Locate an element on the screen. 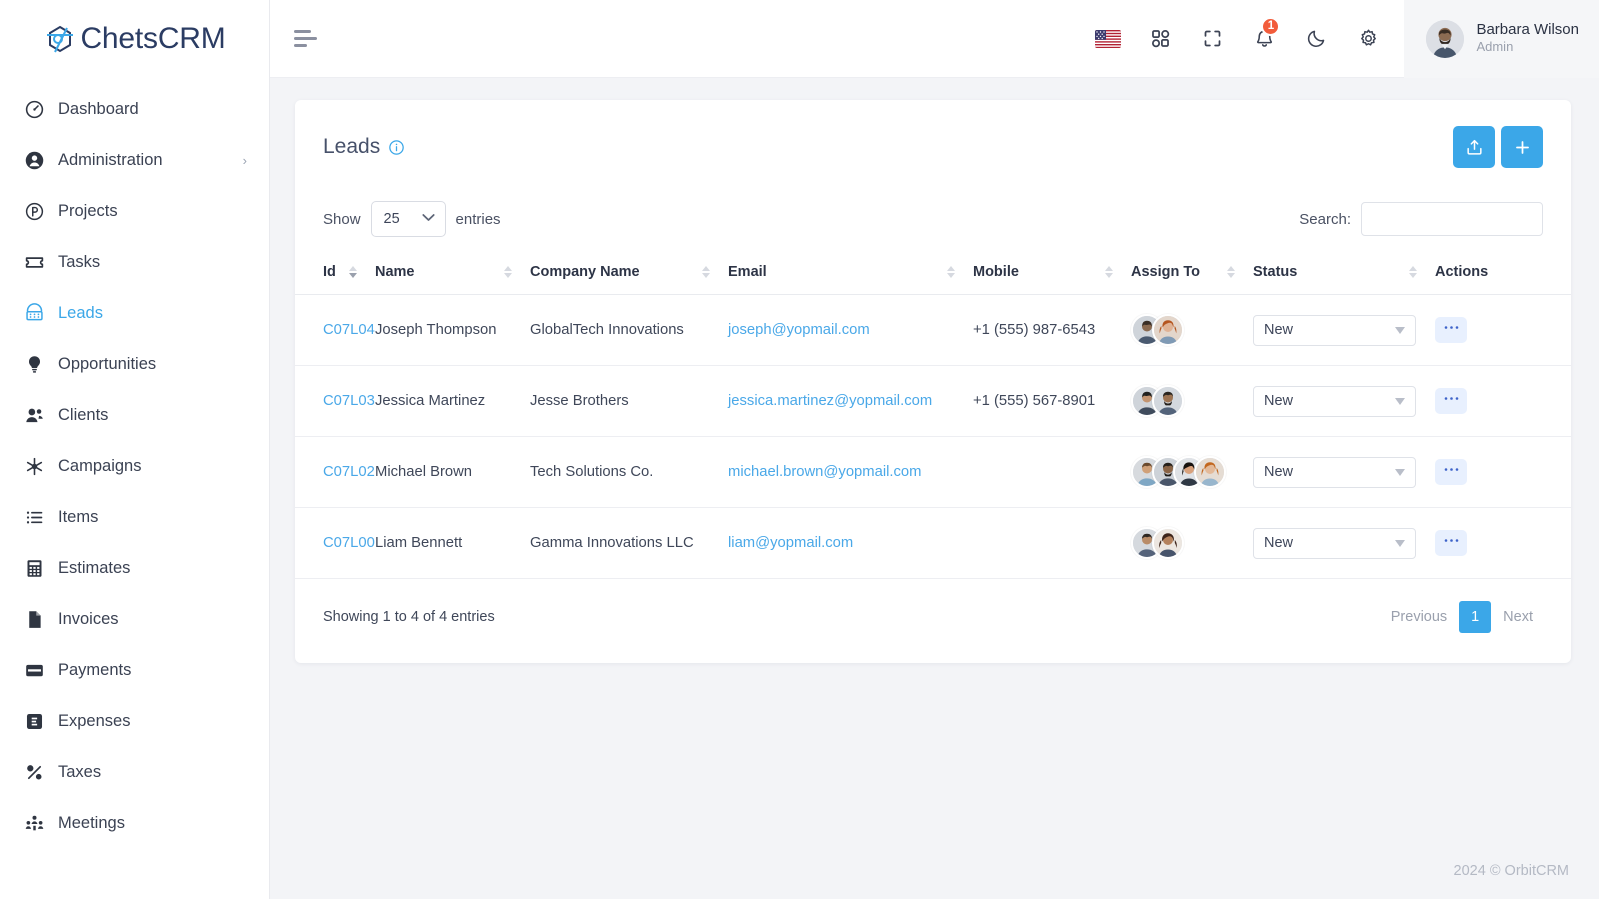 The image size is (1599, 899). people-group-icon is located at coordinates (34, 824).